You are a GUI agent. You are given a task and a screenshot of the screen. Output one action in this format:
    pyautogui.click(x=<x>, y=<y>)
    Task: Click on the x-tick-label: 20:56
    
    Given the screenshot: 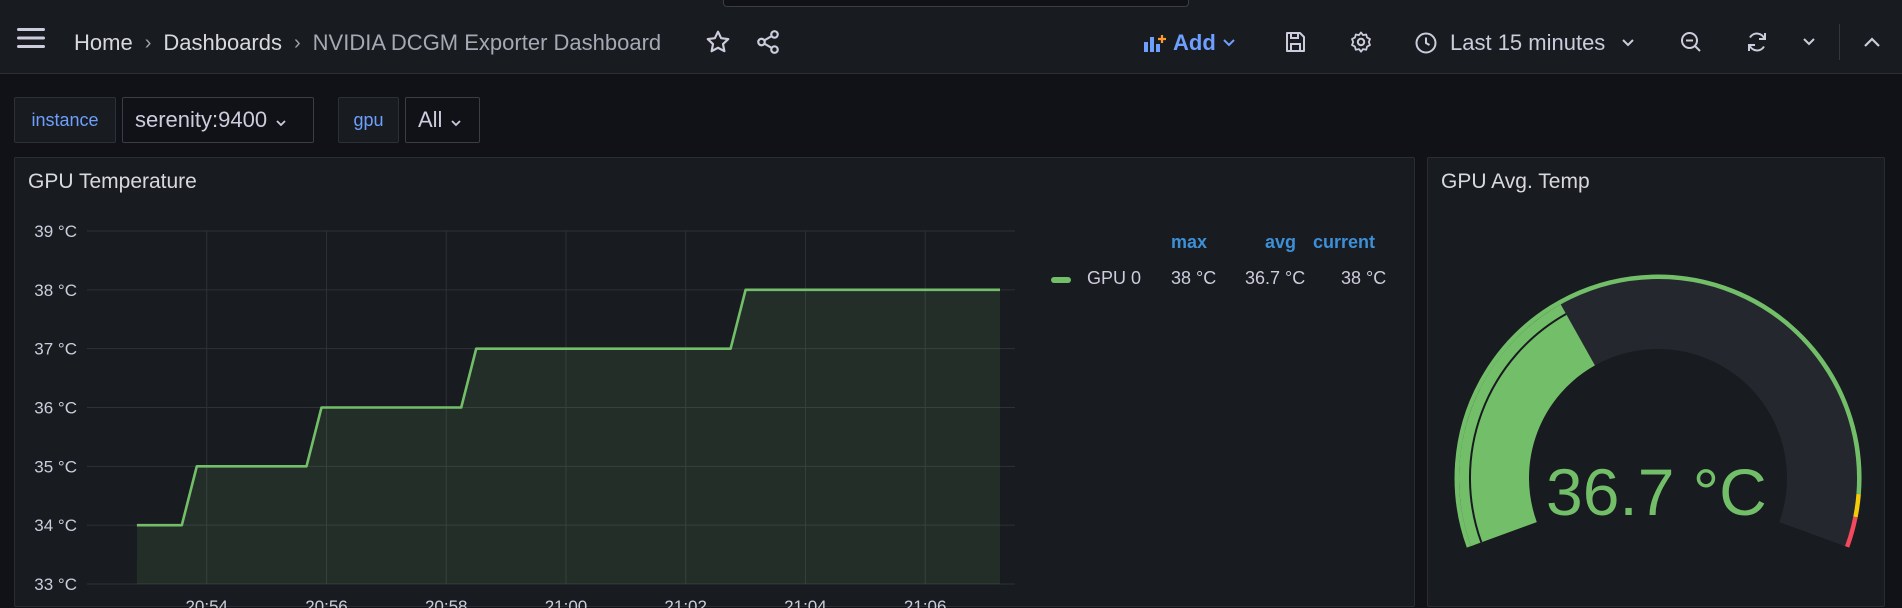 What is the action you would take?
    pyautogui.click(x=326, y=602)
    